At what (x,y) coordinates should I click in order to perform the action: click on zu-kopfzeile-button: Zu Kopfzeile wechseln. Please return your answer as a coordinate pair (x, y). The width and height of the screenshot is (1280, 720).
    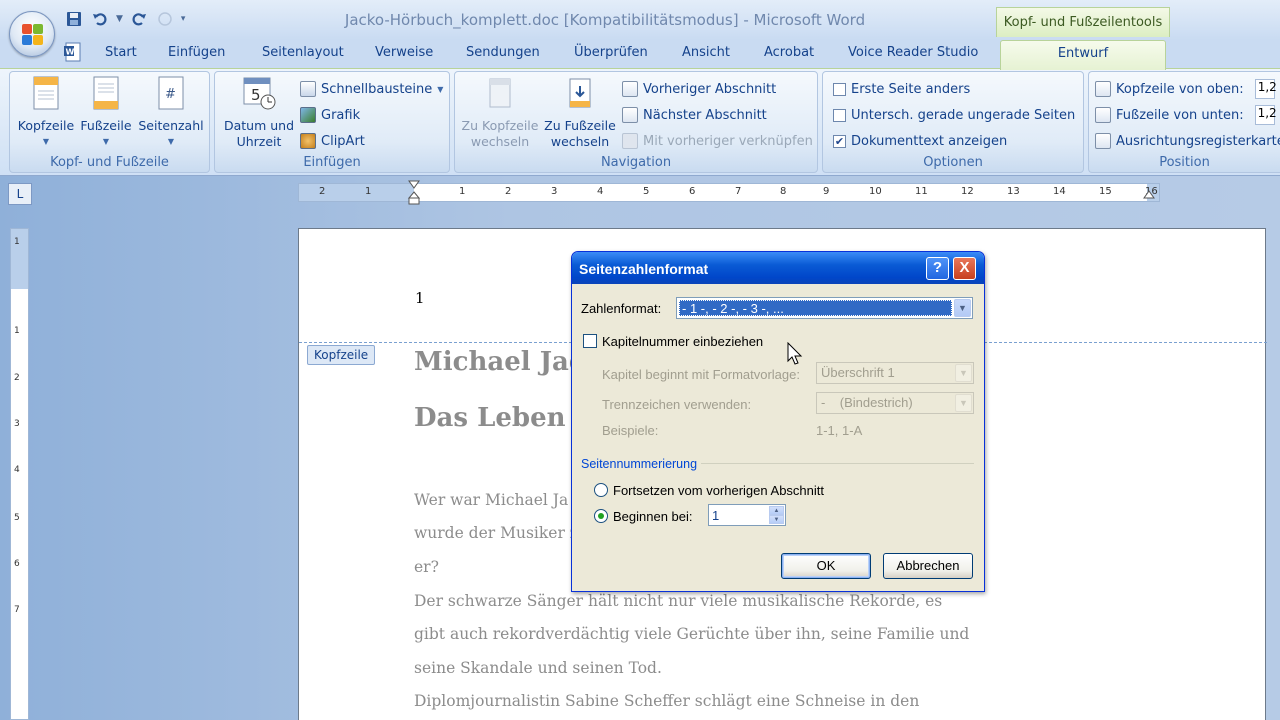
    Looking at the image, I should click on (500, 113).